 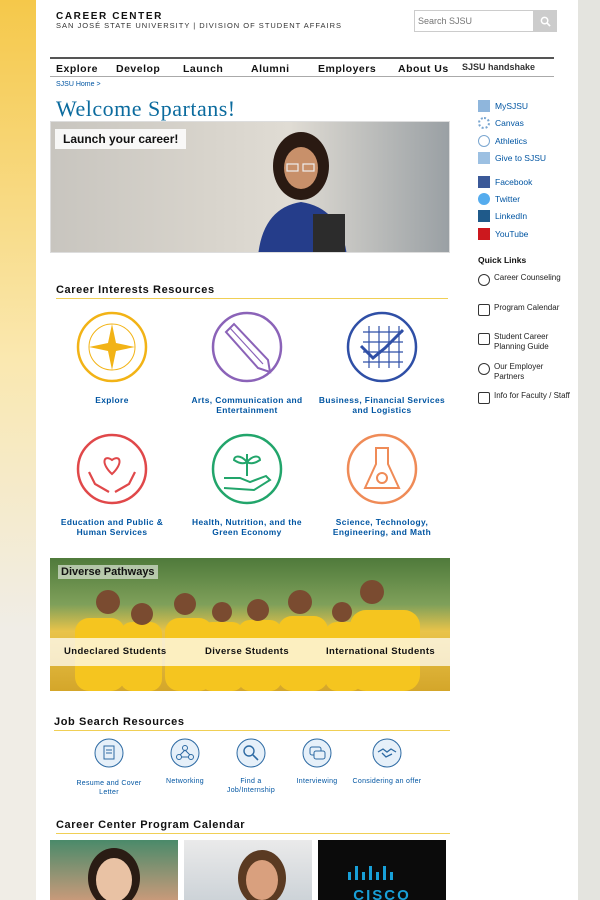 I want to click on job-search-title: Job Search Resources, so click(x=252, y=723).